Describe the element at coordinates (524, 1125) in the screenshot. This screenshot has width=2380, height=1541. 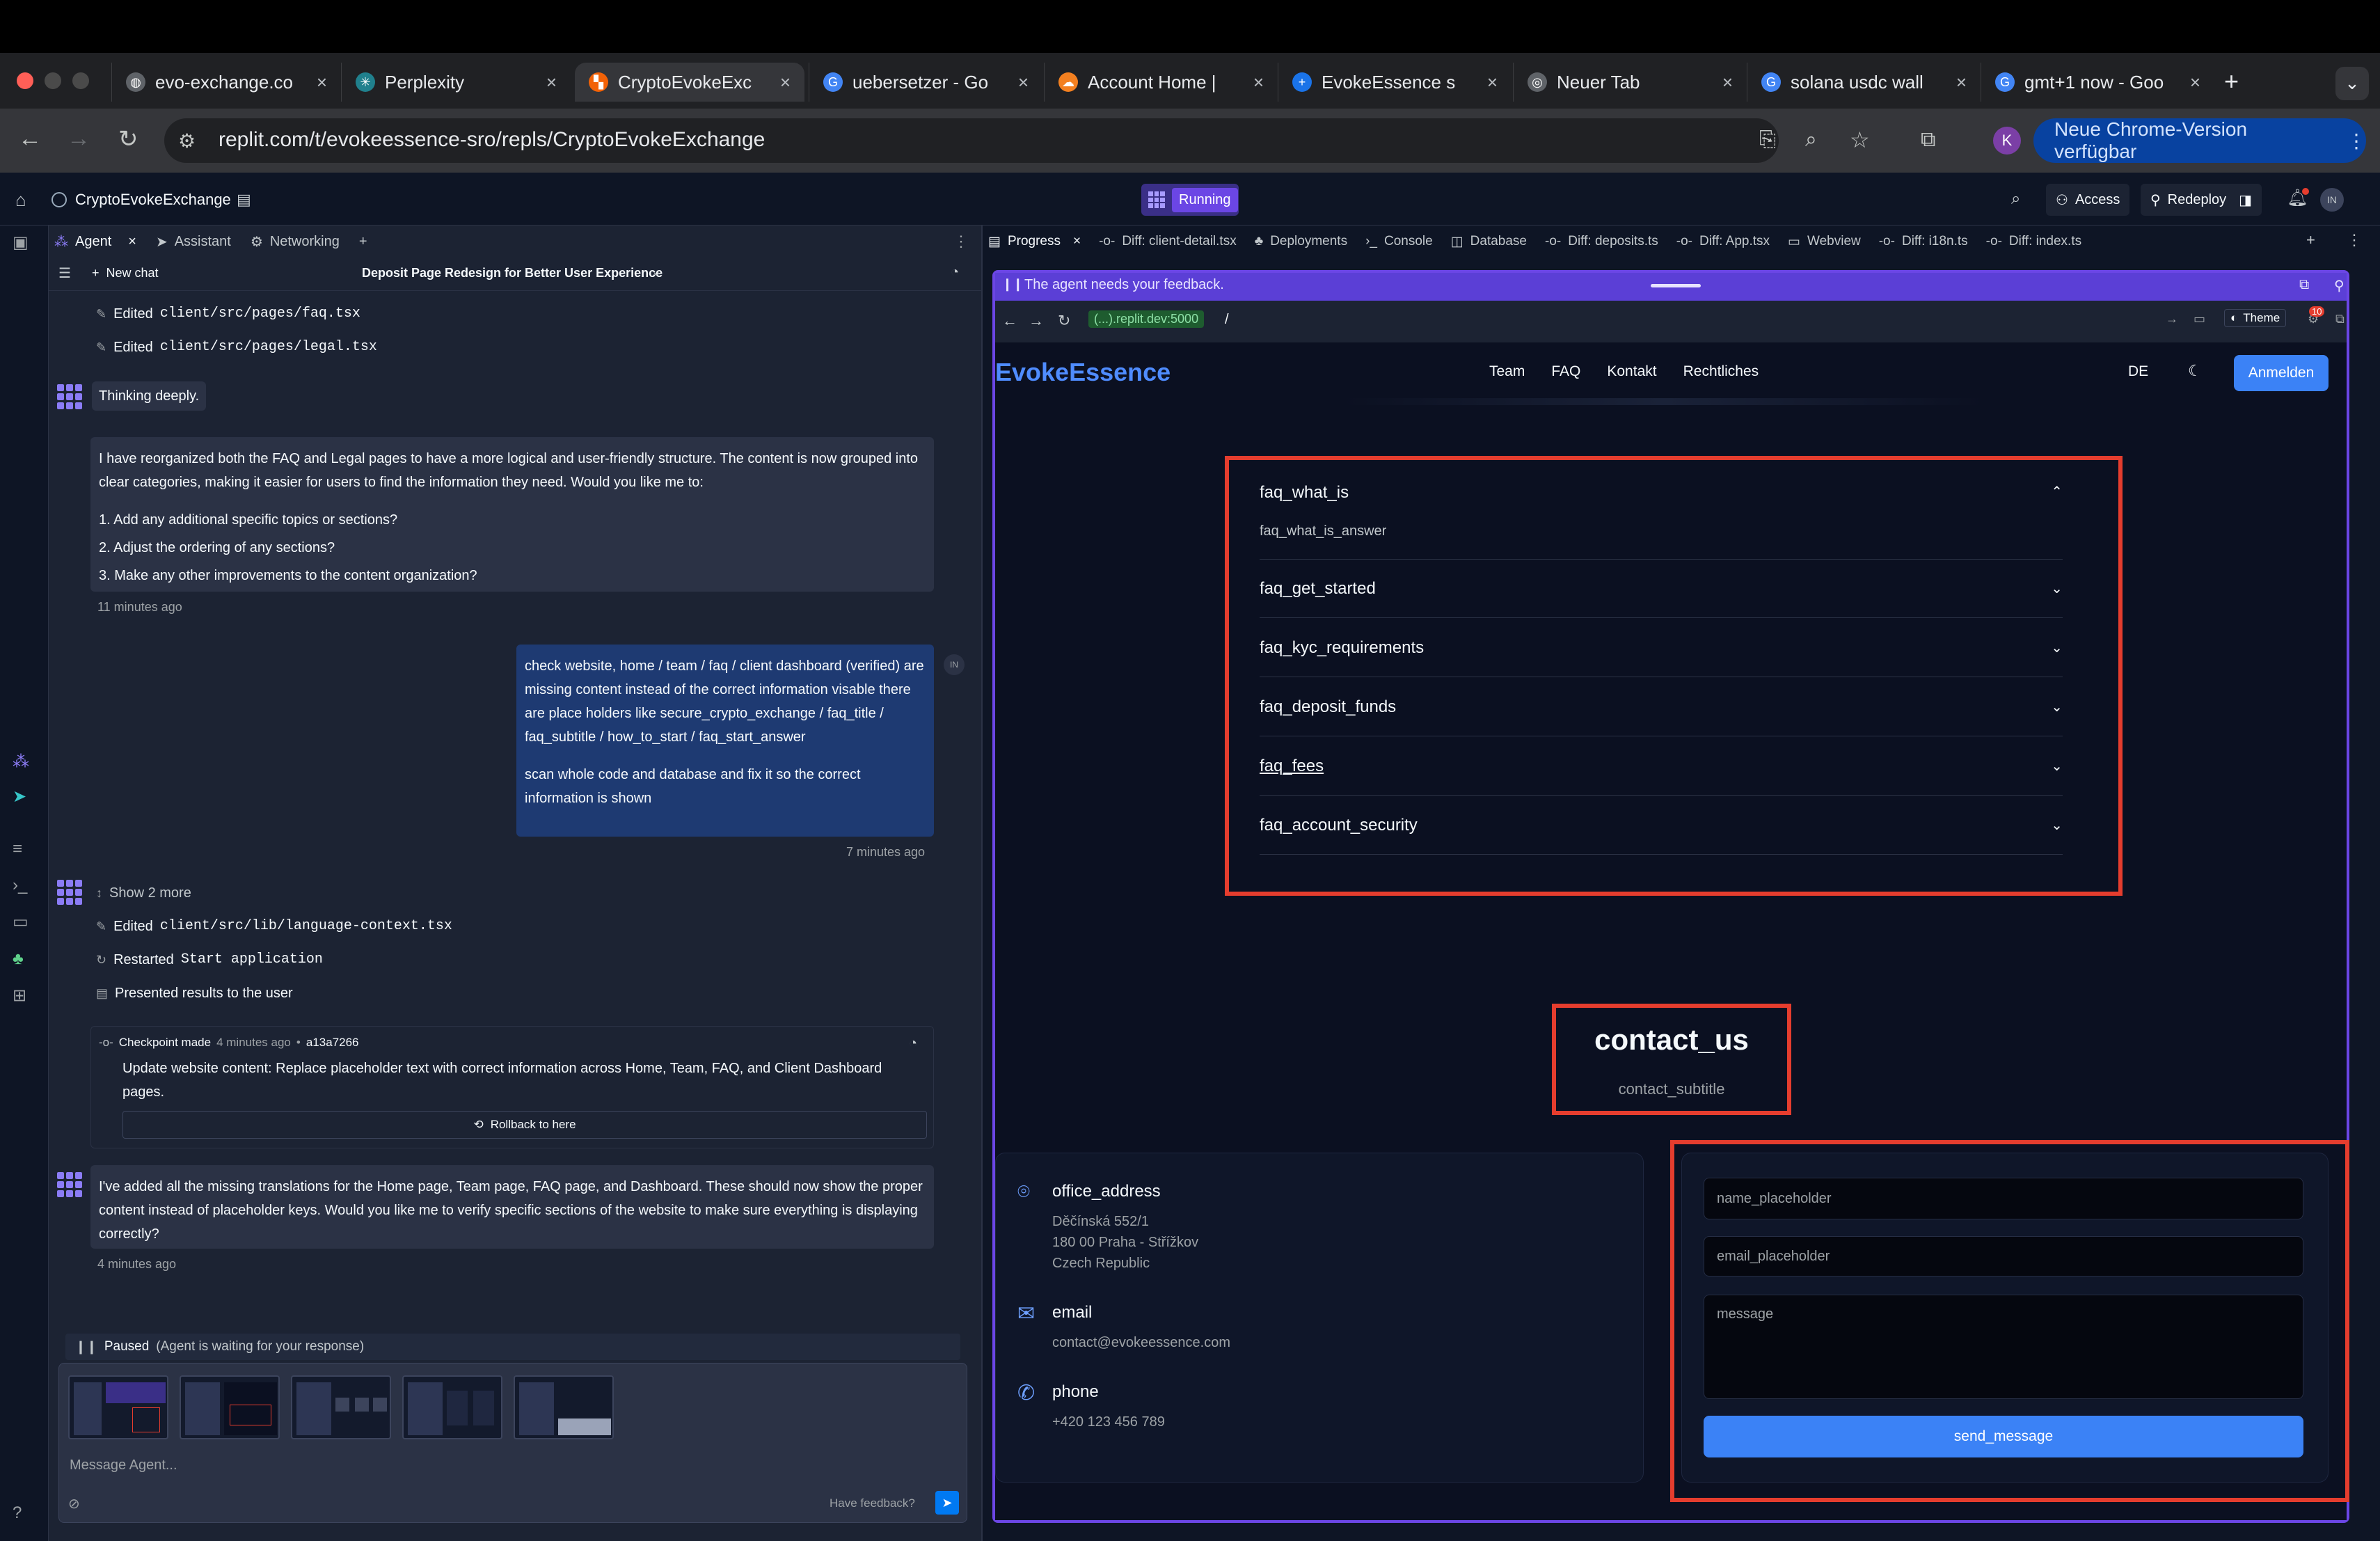
I see `rollback-button: ⟲ Rollback to here` at that location.